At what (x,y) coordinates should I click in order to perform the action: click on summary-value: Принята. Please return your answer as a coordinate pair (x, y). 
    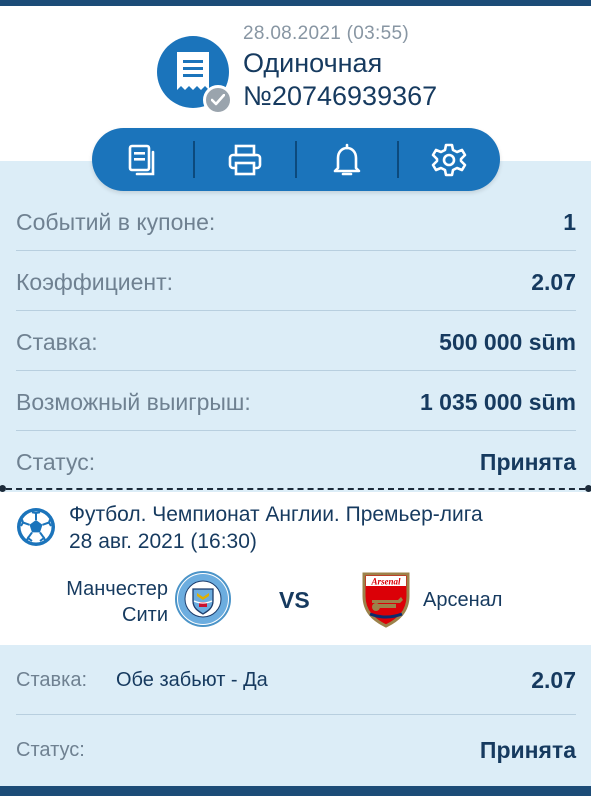
    Looking at the image, I should click on (527, 462).